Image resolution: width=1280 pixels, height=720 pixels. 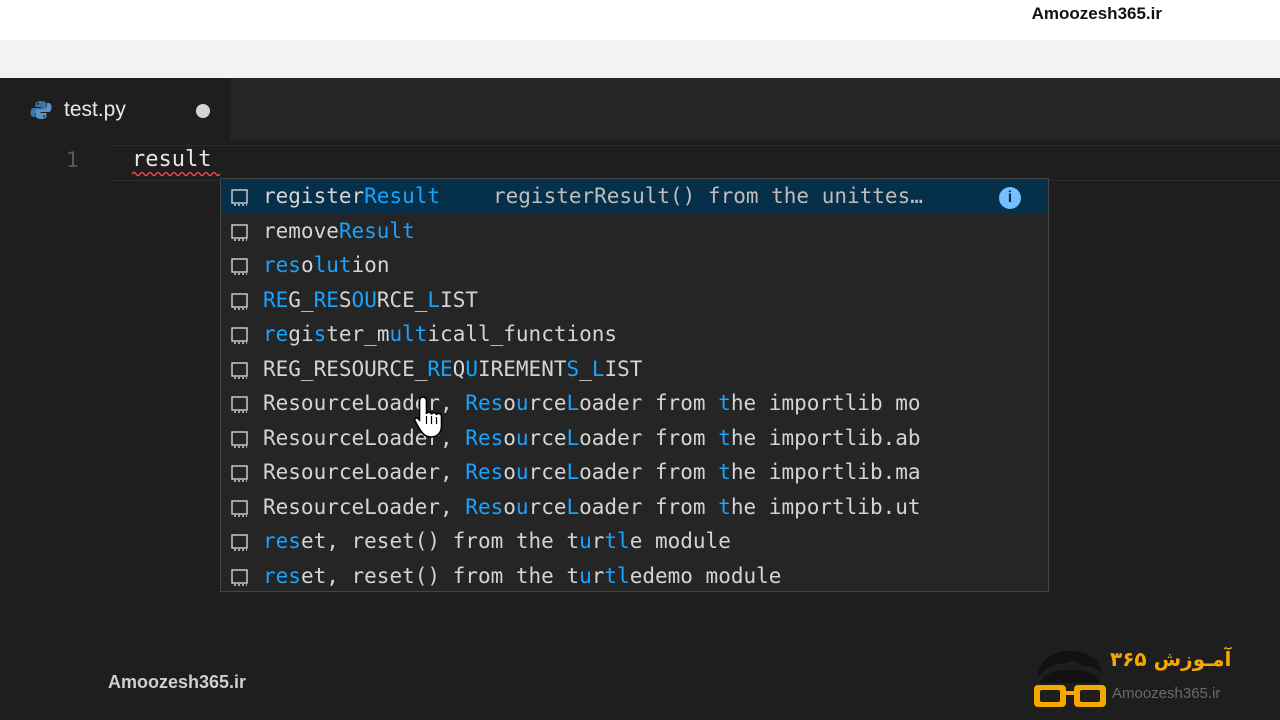 What do you see at coordinates (634, 231) in the screenshot?
I see `suggestion-item: removeResult` at bounding box center [634, 231].